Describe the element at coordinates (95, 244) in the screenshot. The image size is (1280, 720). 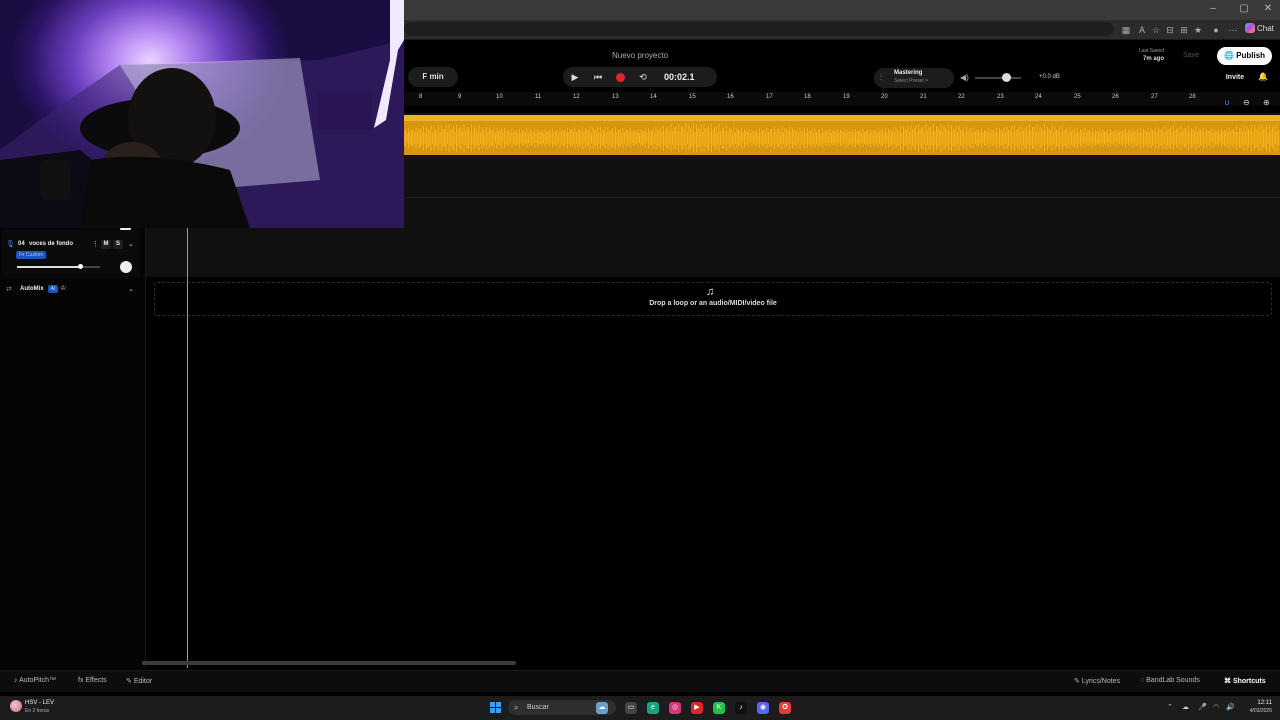
I see `track-menu-icon: ⋮` at that location.